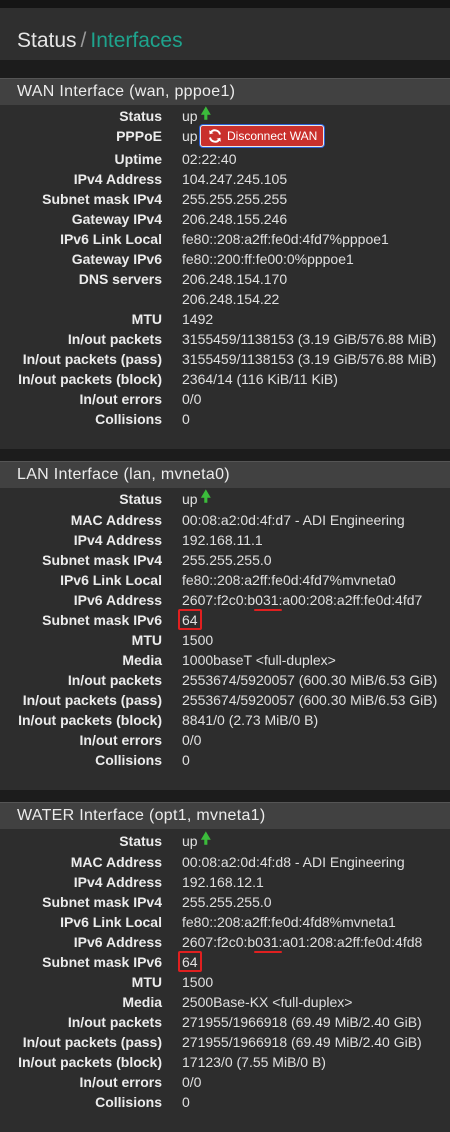 The width and height of the screenshot is (450, 1132). I want to click on wan-mtu-row: MTU 1492, so click(225, 319).